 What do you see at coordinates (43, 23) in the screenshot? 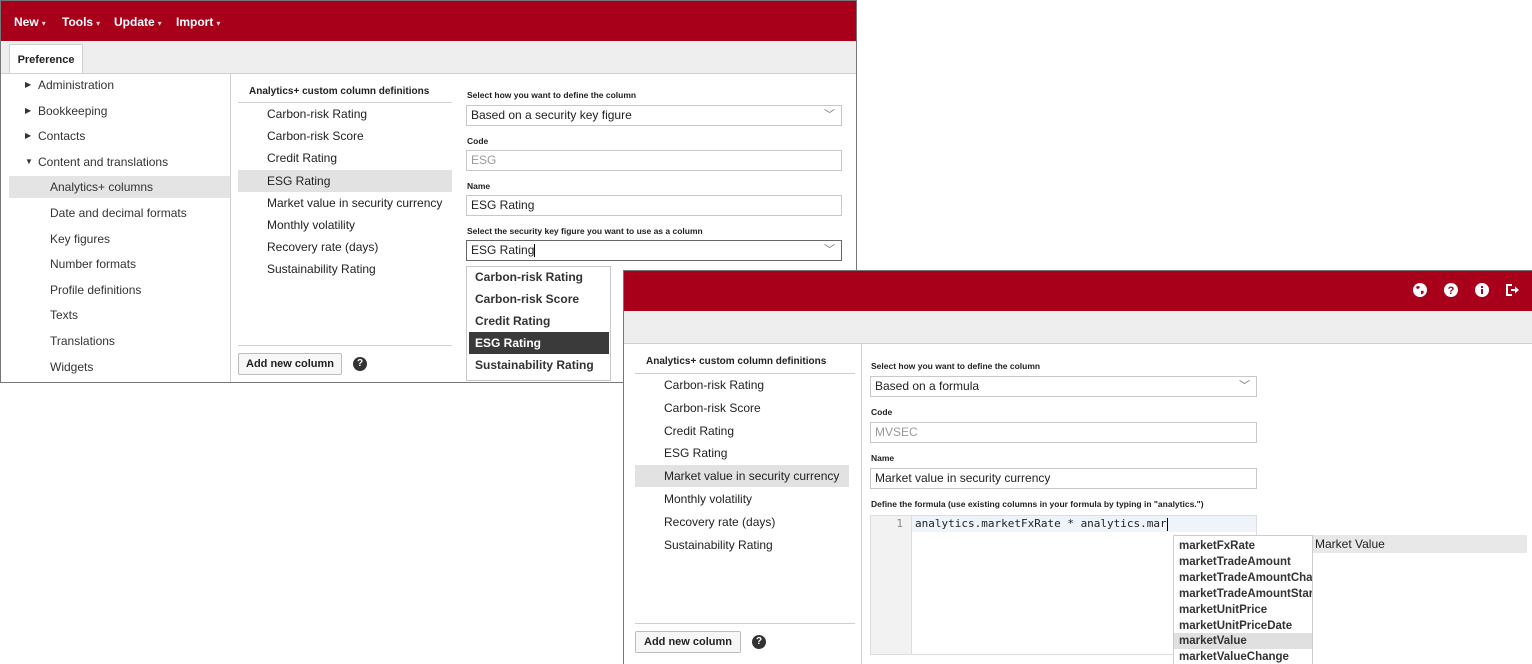
I see `chevron-down-icon: ▾` at bounding box center [43, 23].